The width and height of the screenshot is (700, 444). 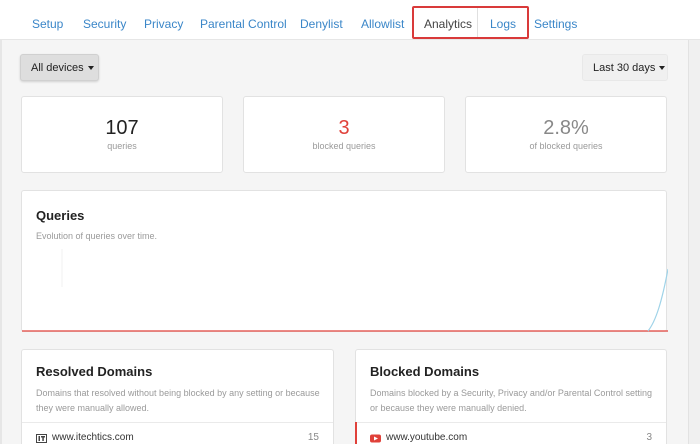 I want to click on devices-dropdown-label: All devices, so click(x=57, y=68).